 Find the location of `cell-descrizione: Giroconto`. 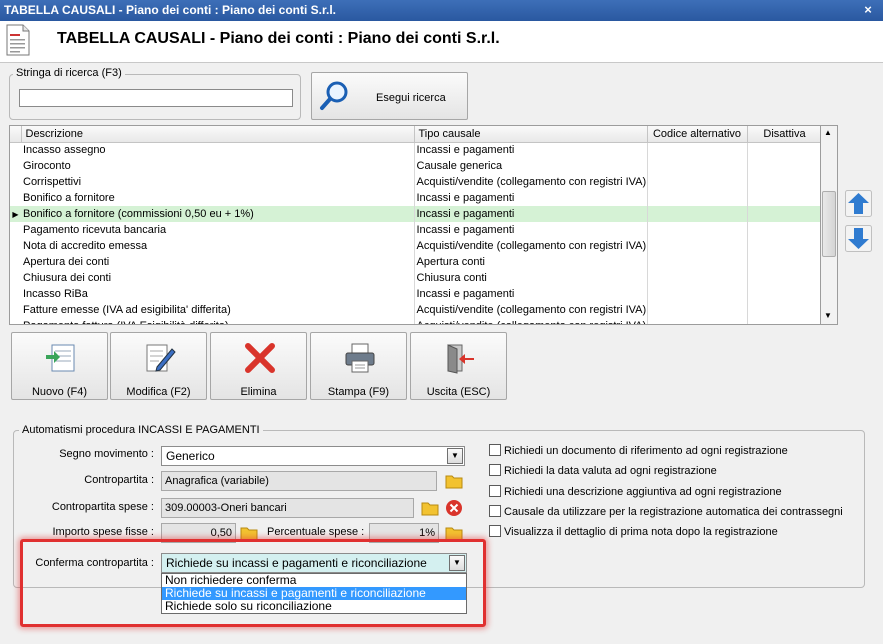

cell-descrizione: Giroconto is located at coordinates (218, 166).